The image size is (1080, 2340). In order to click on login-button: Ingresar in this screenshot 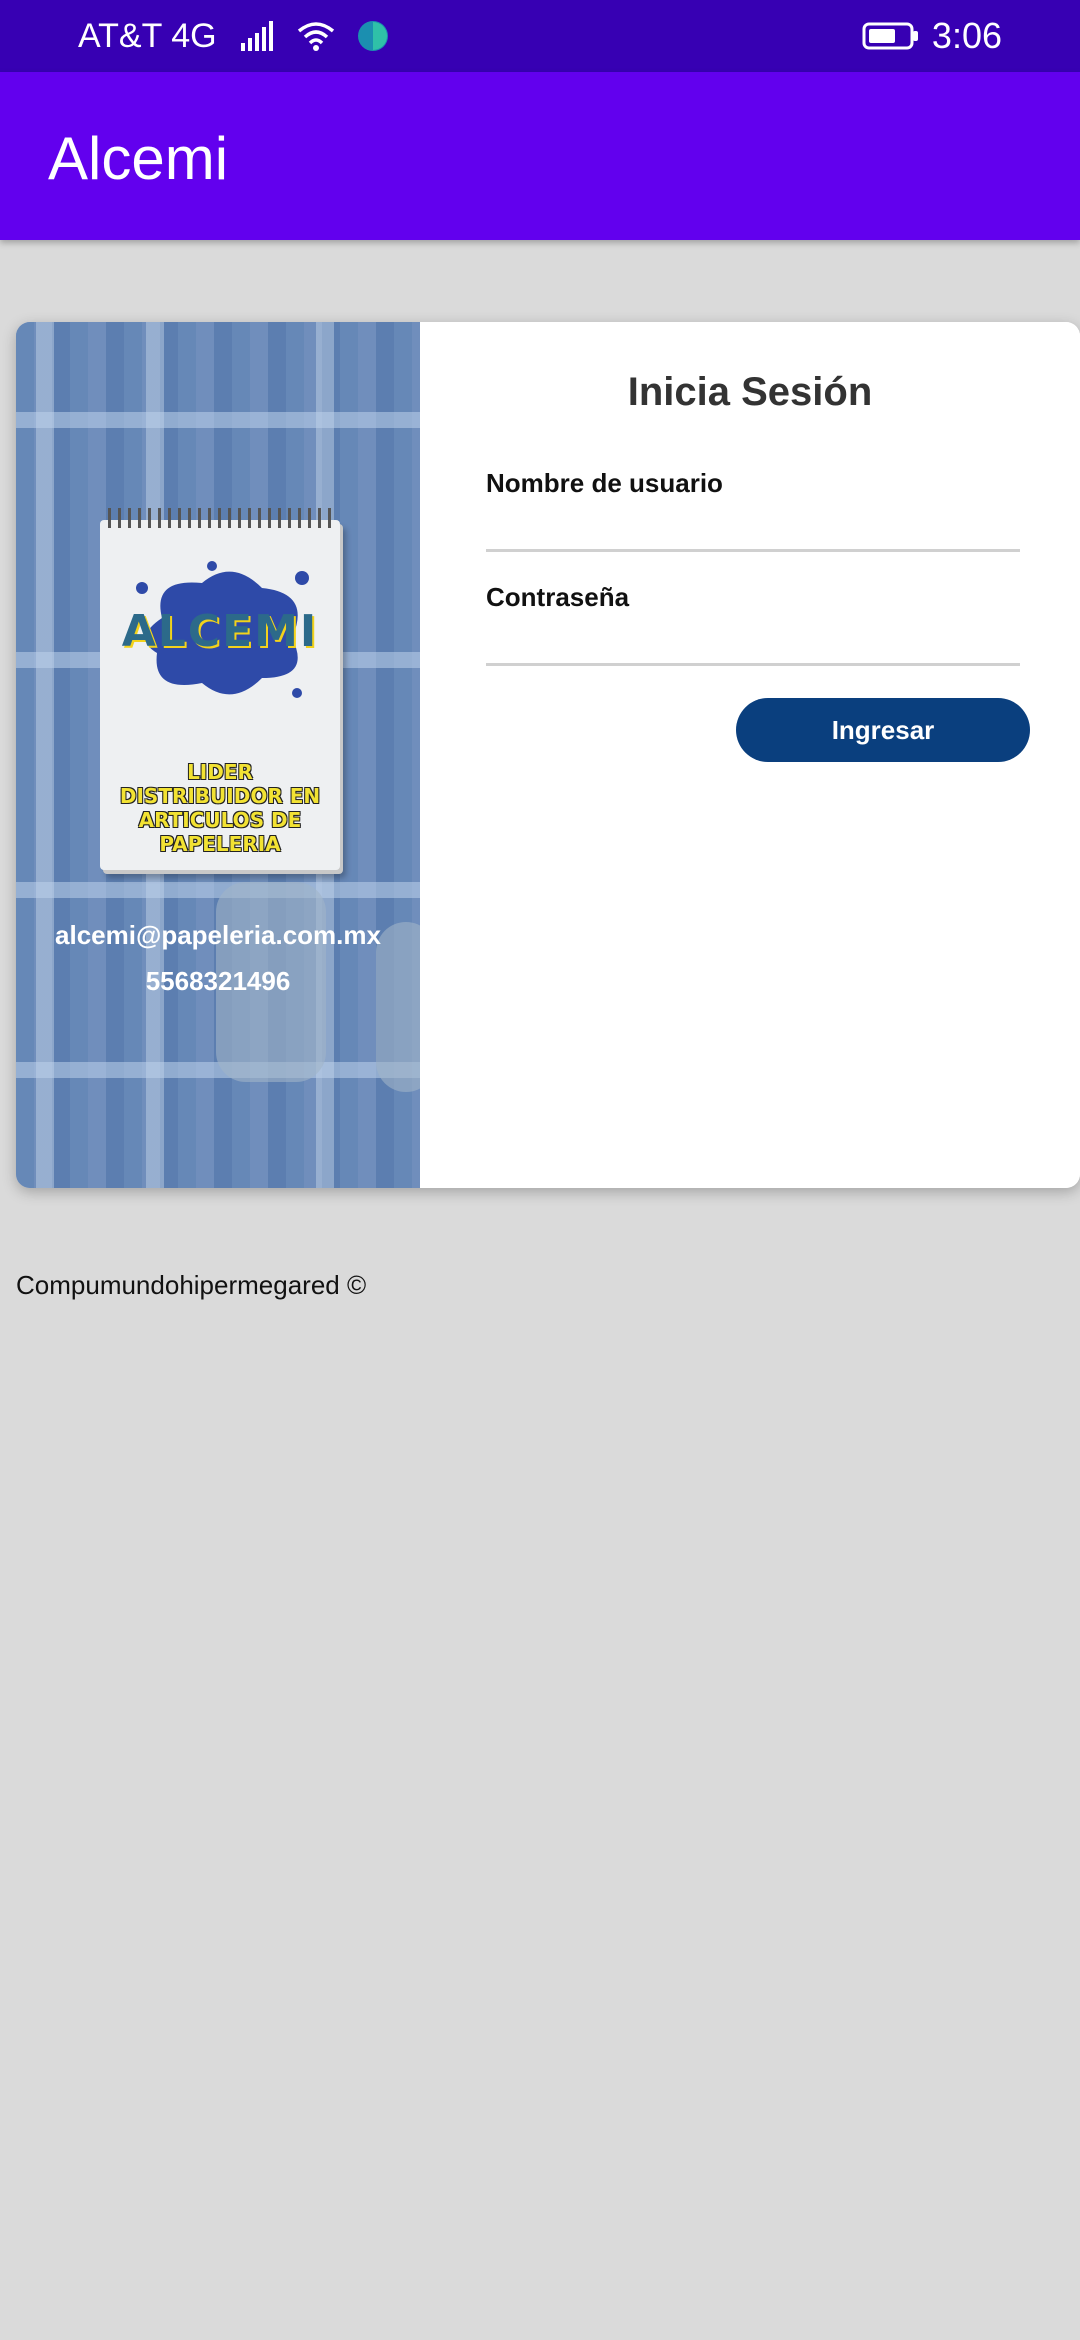, I will do `click(883, 730)`.